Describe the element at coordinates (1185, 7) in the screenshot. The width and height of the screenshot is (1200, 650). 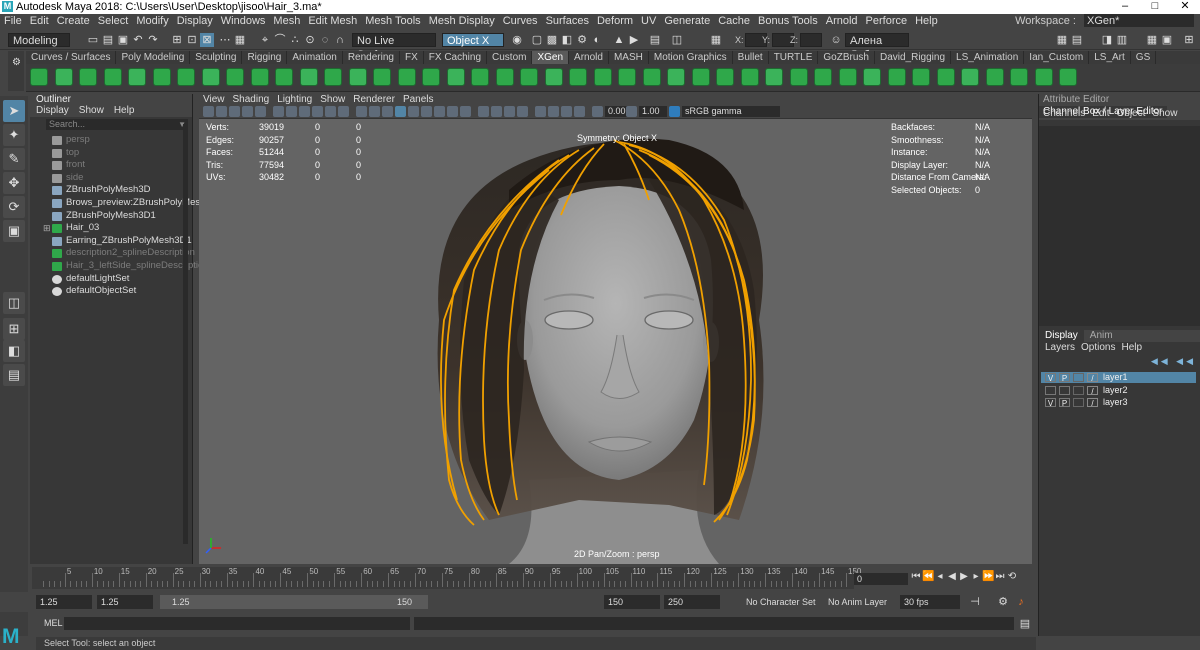
I see `close-button: ✕` at that location.